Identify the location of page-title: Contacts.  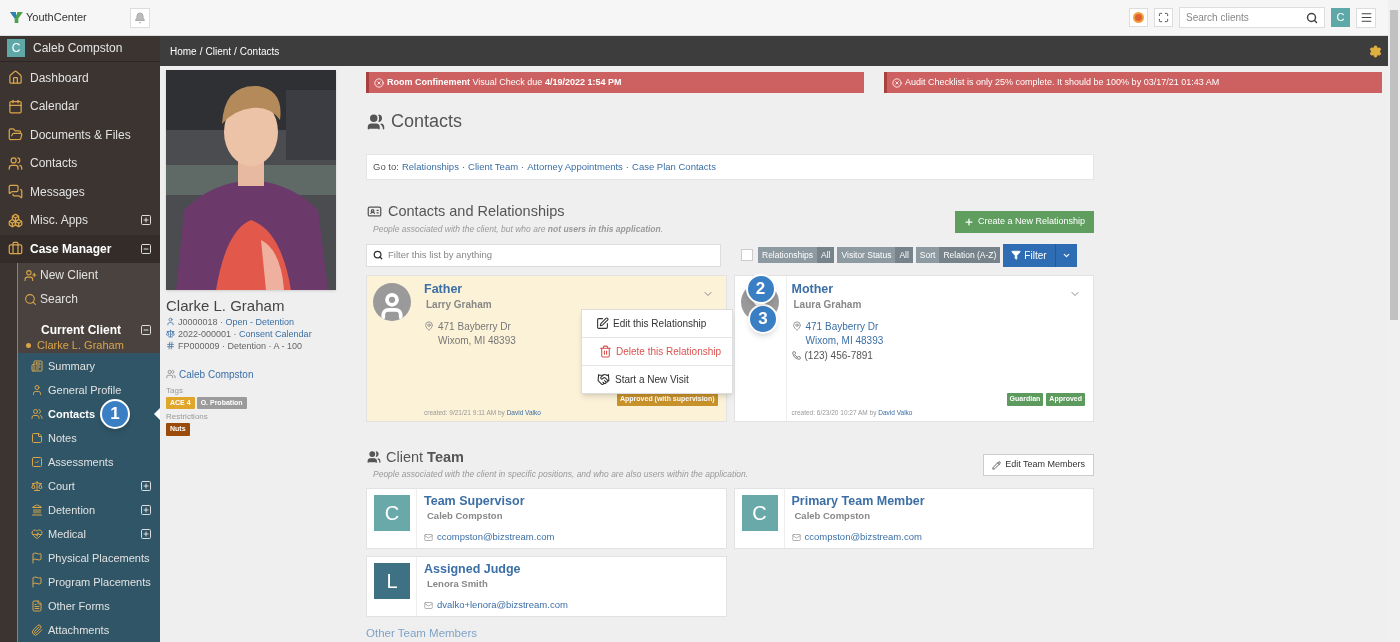
(427, 121).